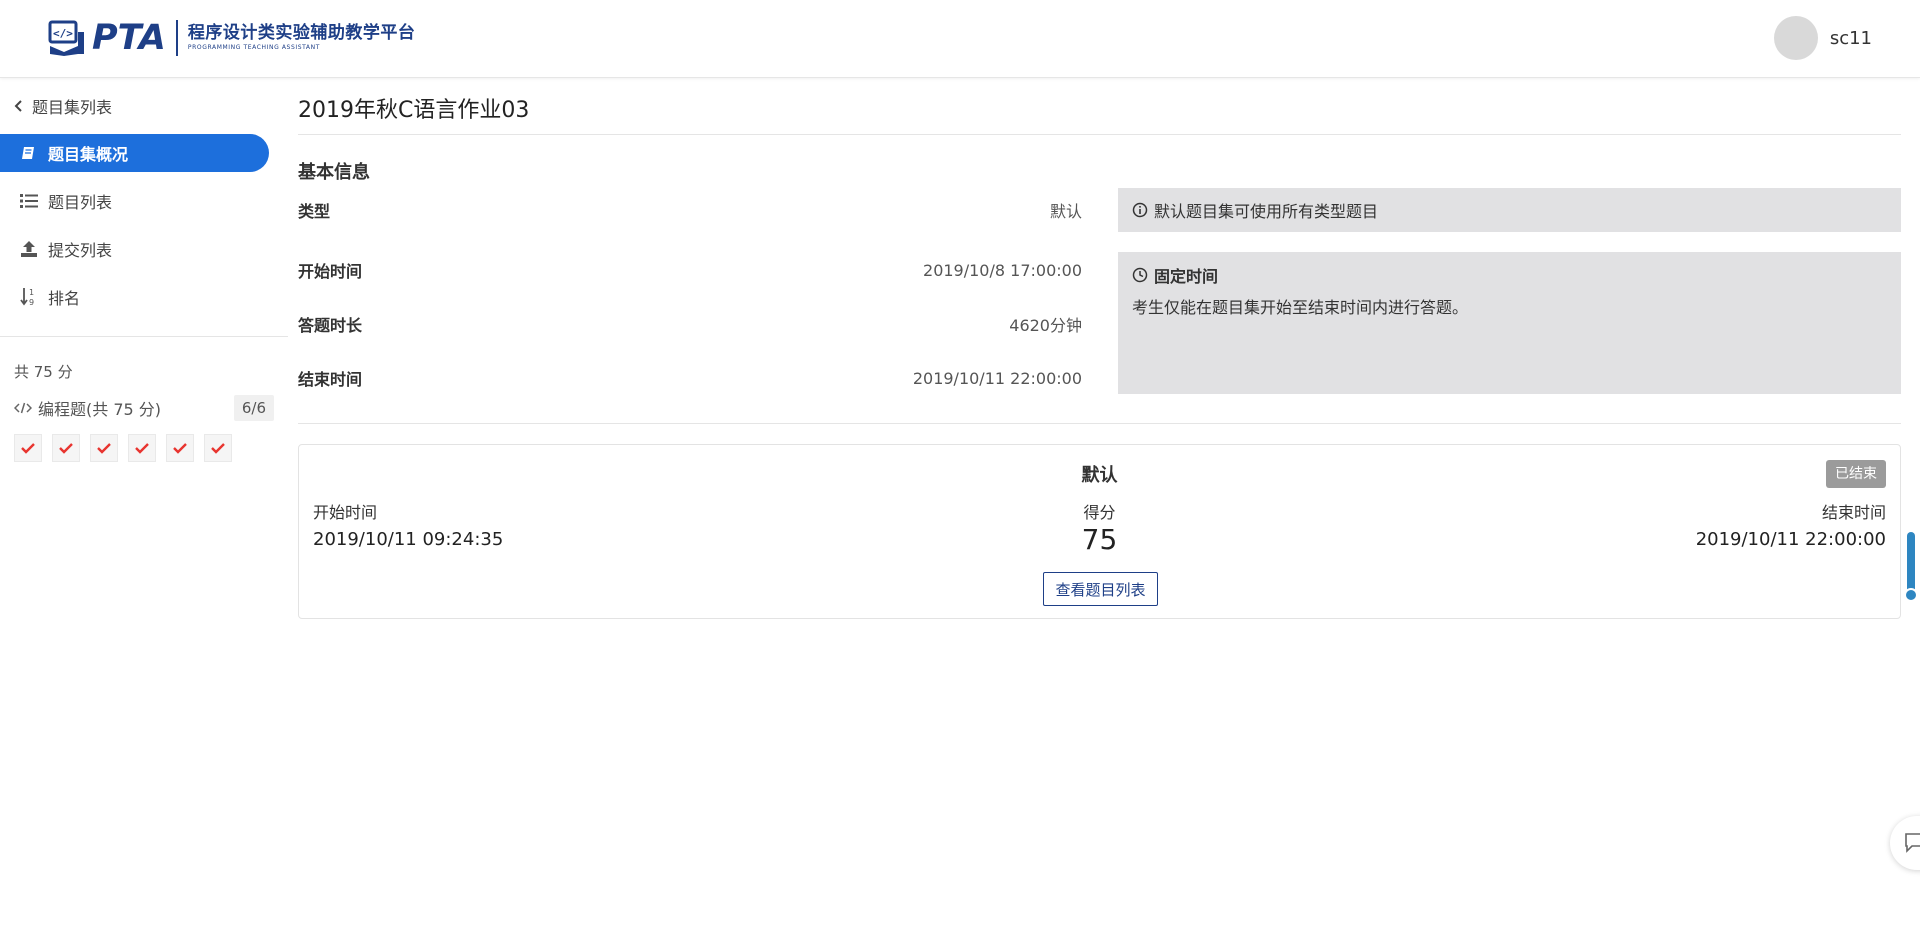 The image size is (1920, 939). What do you see at coordinates (1140, 275) in the screenshot?
I see `clock-icon` at bounding box center [1140, 275].